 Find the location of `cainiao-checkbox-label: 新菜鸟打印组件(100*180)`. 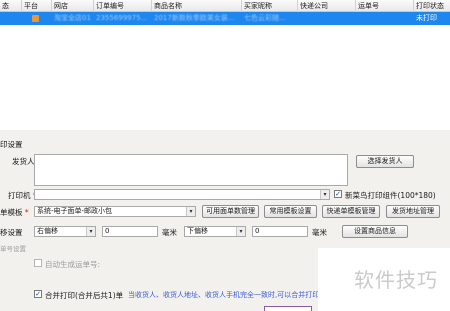

cainiao-checkbox-label: 新菜鸟打印组件(100*180) is located at coordinates (390, 195).